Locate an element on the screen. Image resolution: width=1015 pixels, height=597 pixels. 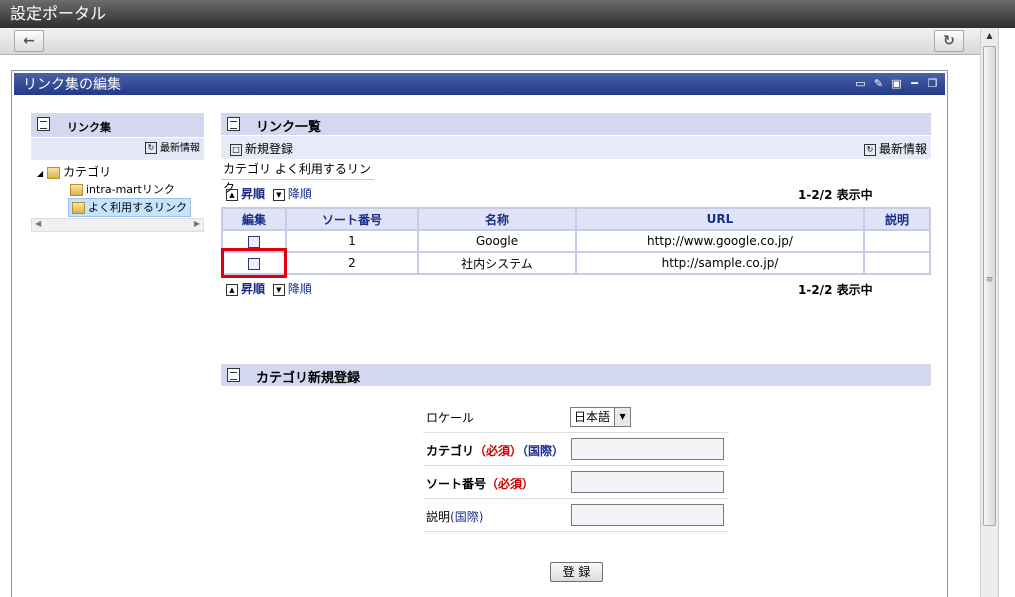
desc-label-wrap: 説明(国際) is located at coordinates (454, 516).